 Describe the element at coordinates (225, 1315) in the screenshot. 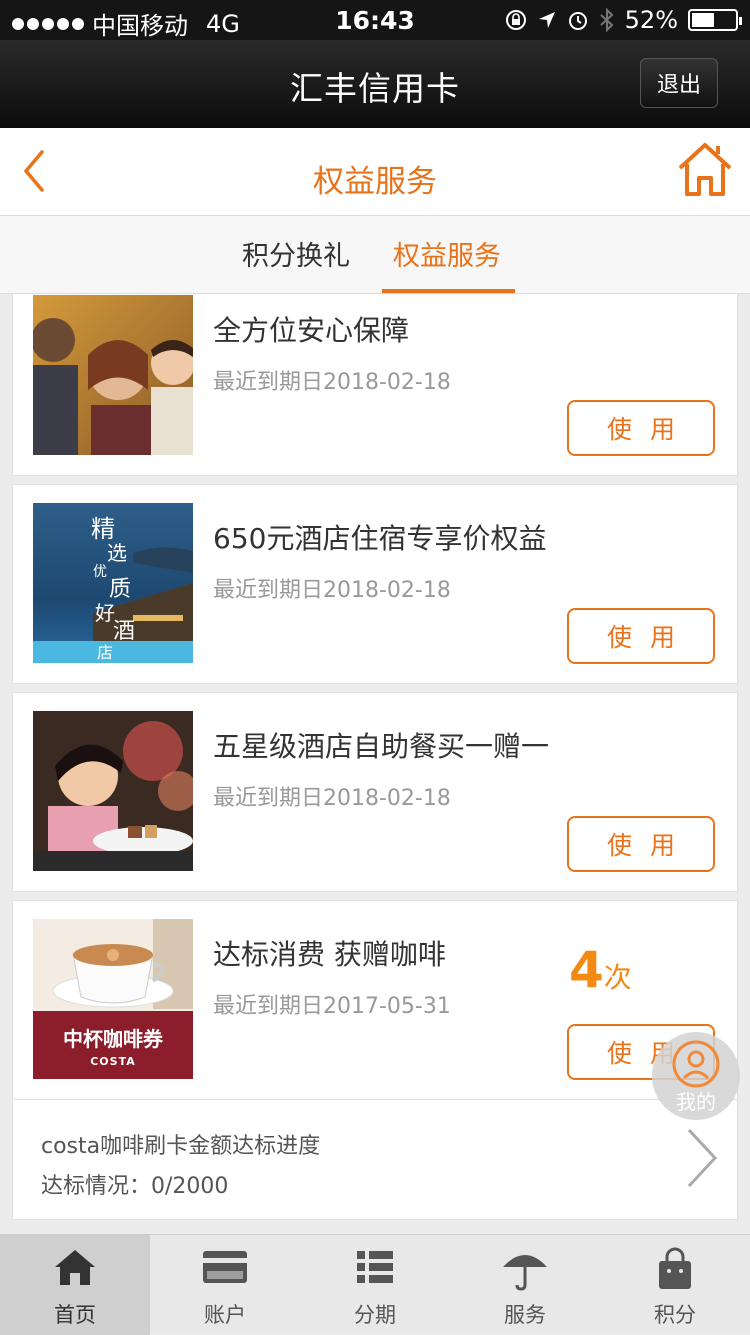

I see `nav-label: 账户` at that location.